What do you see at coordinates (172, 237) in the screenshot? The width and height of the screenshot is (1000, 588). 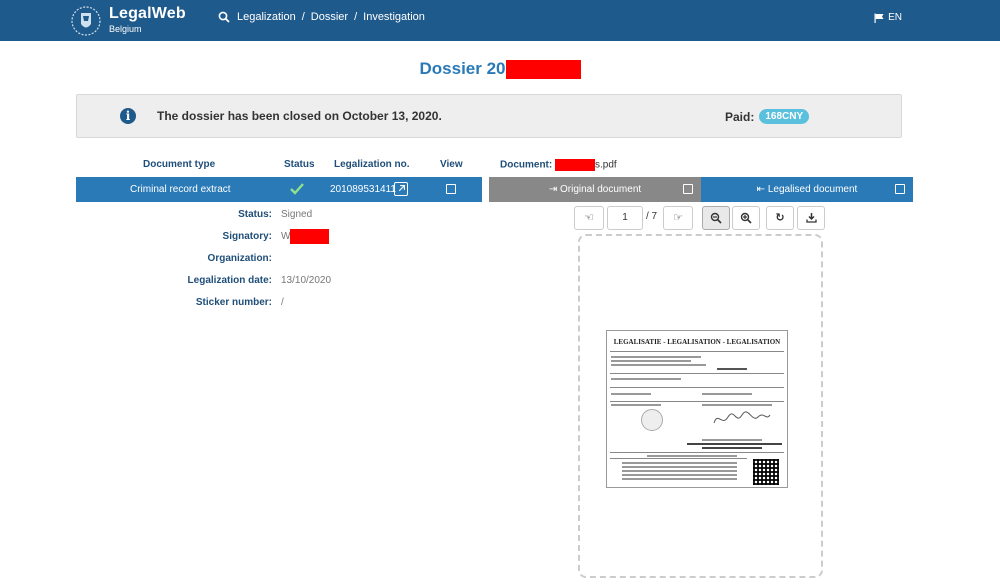 I see `signatory-row: Signatory:` at bounding box center [172, 237].